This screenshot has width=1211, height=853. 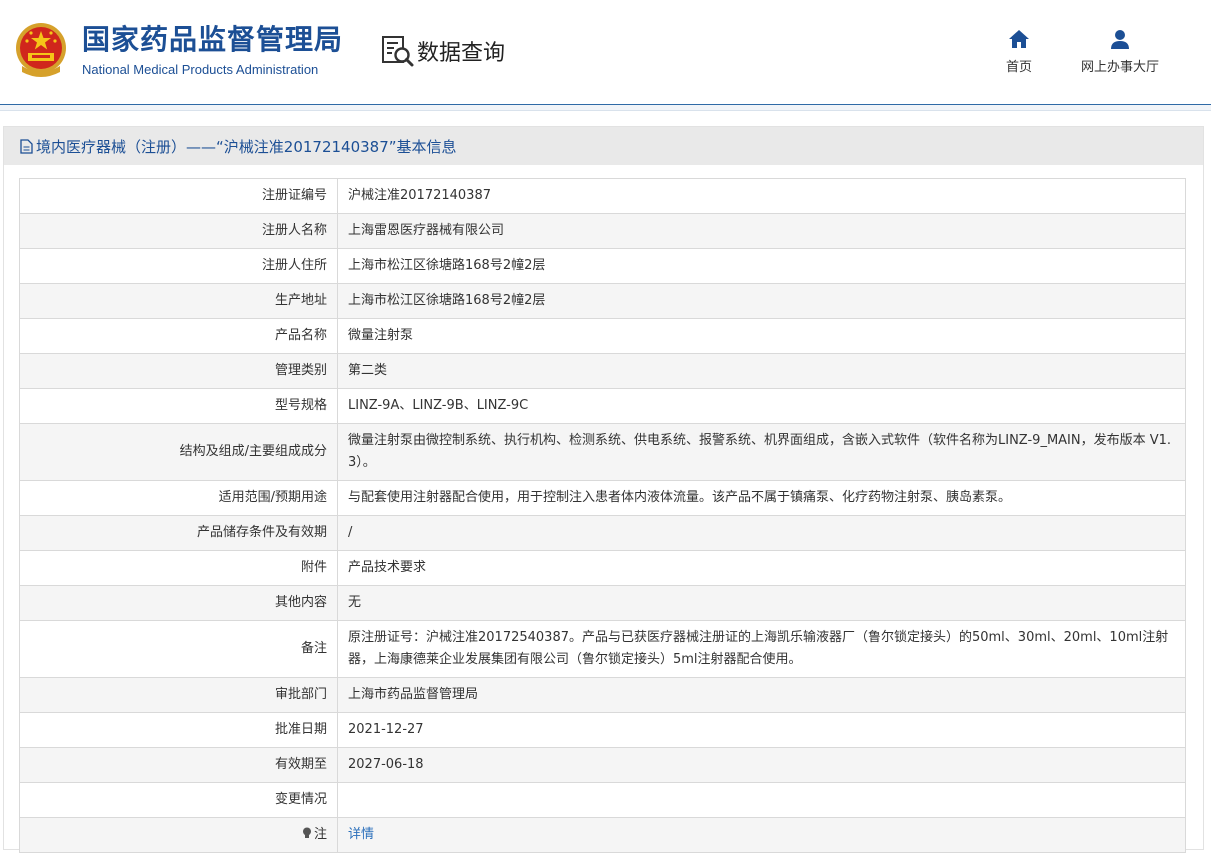 I want to click on row-label: 管理类别, so click(x=178, y=371).